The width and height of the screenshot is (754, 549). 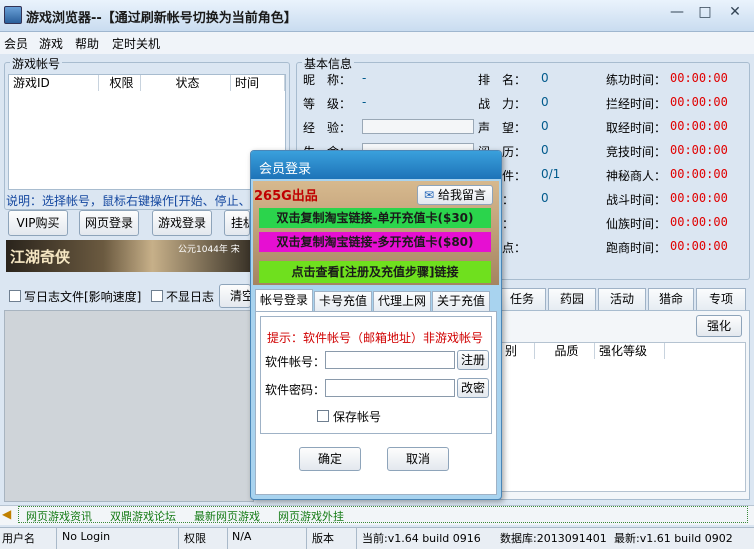 I want to click on immortal-time-value: 00:00:00, so click(x=699, y=222).